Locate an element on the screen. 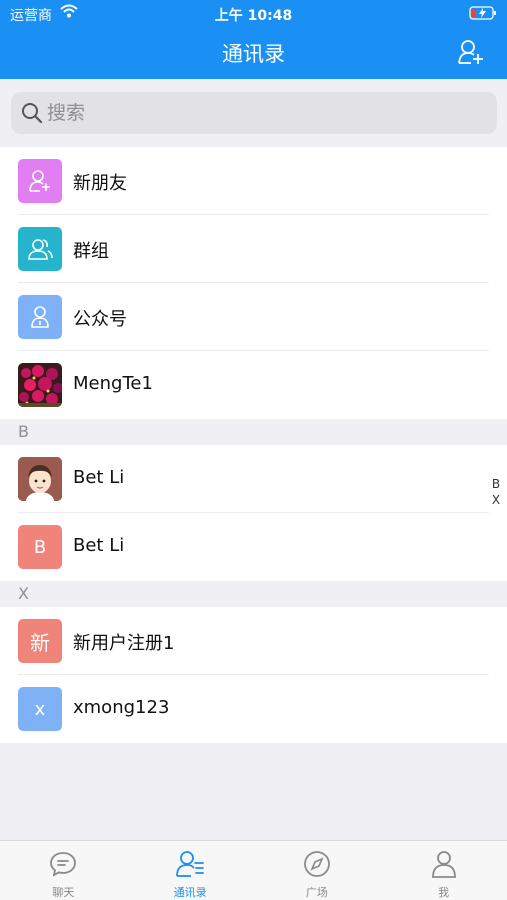  top-bar: 运营商 上午 10:48 通讯录 is located at coordinates (253, 39).